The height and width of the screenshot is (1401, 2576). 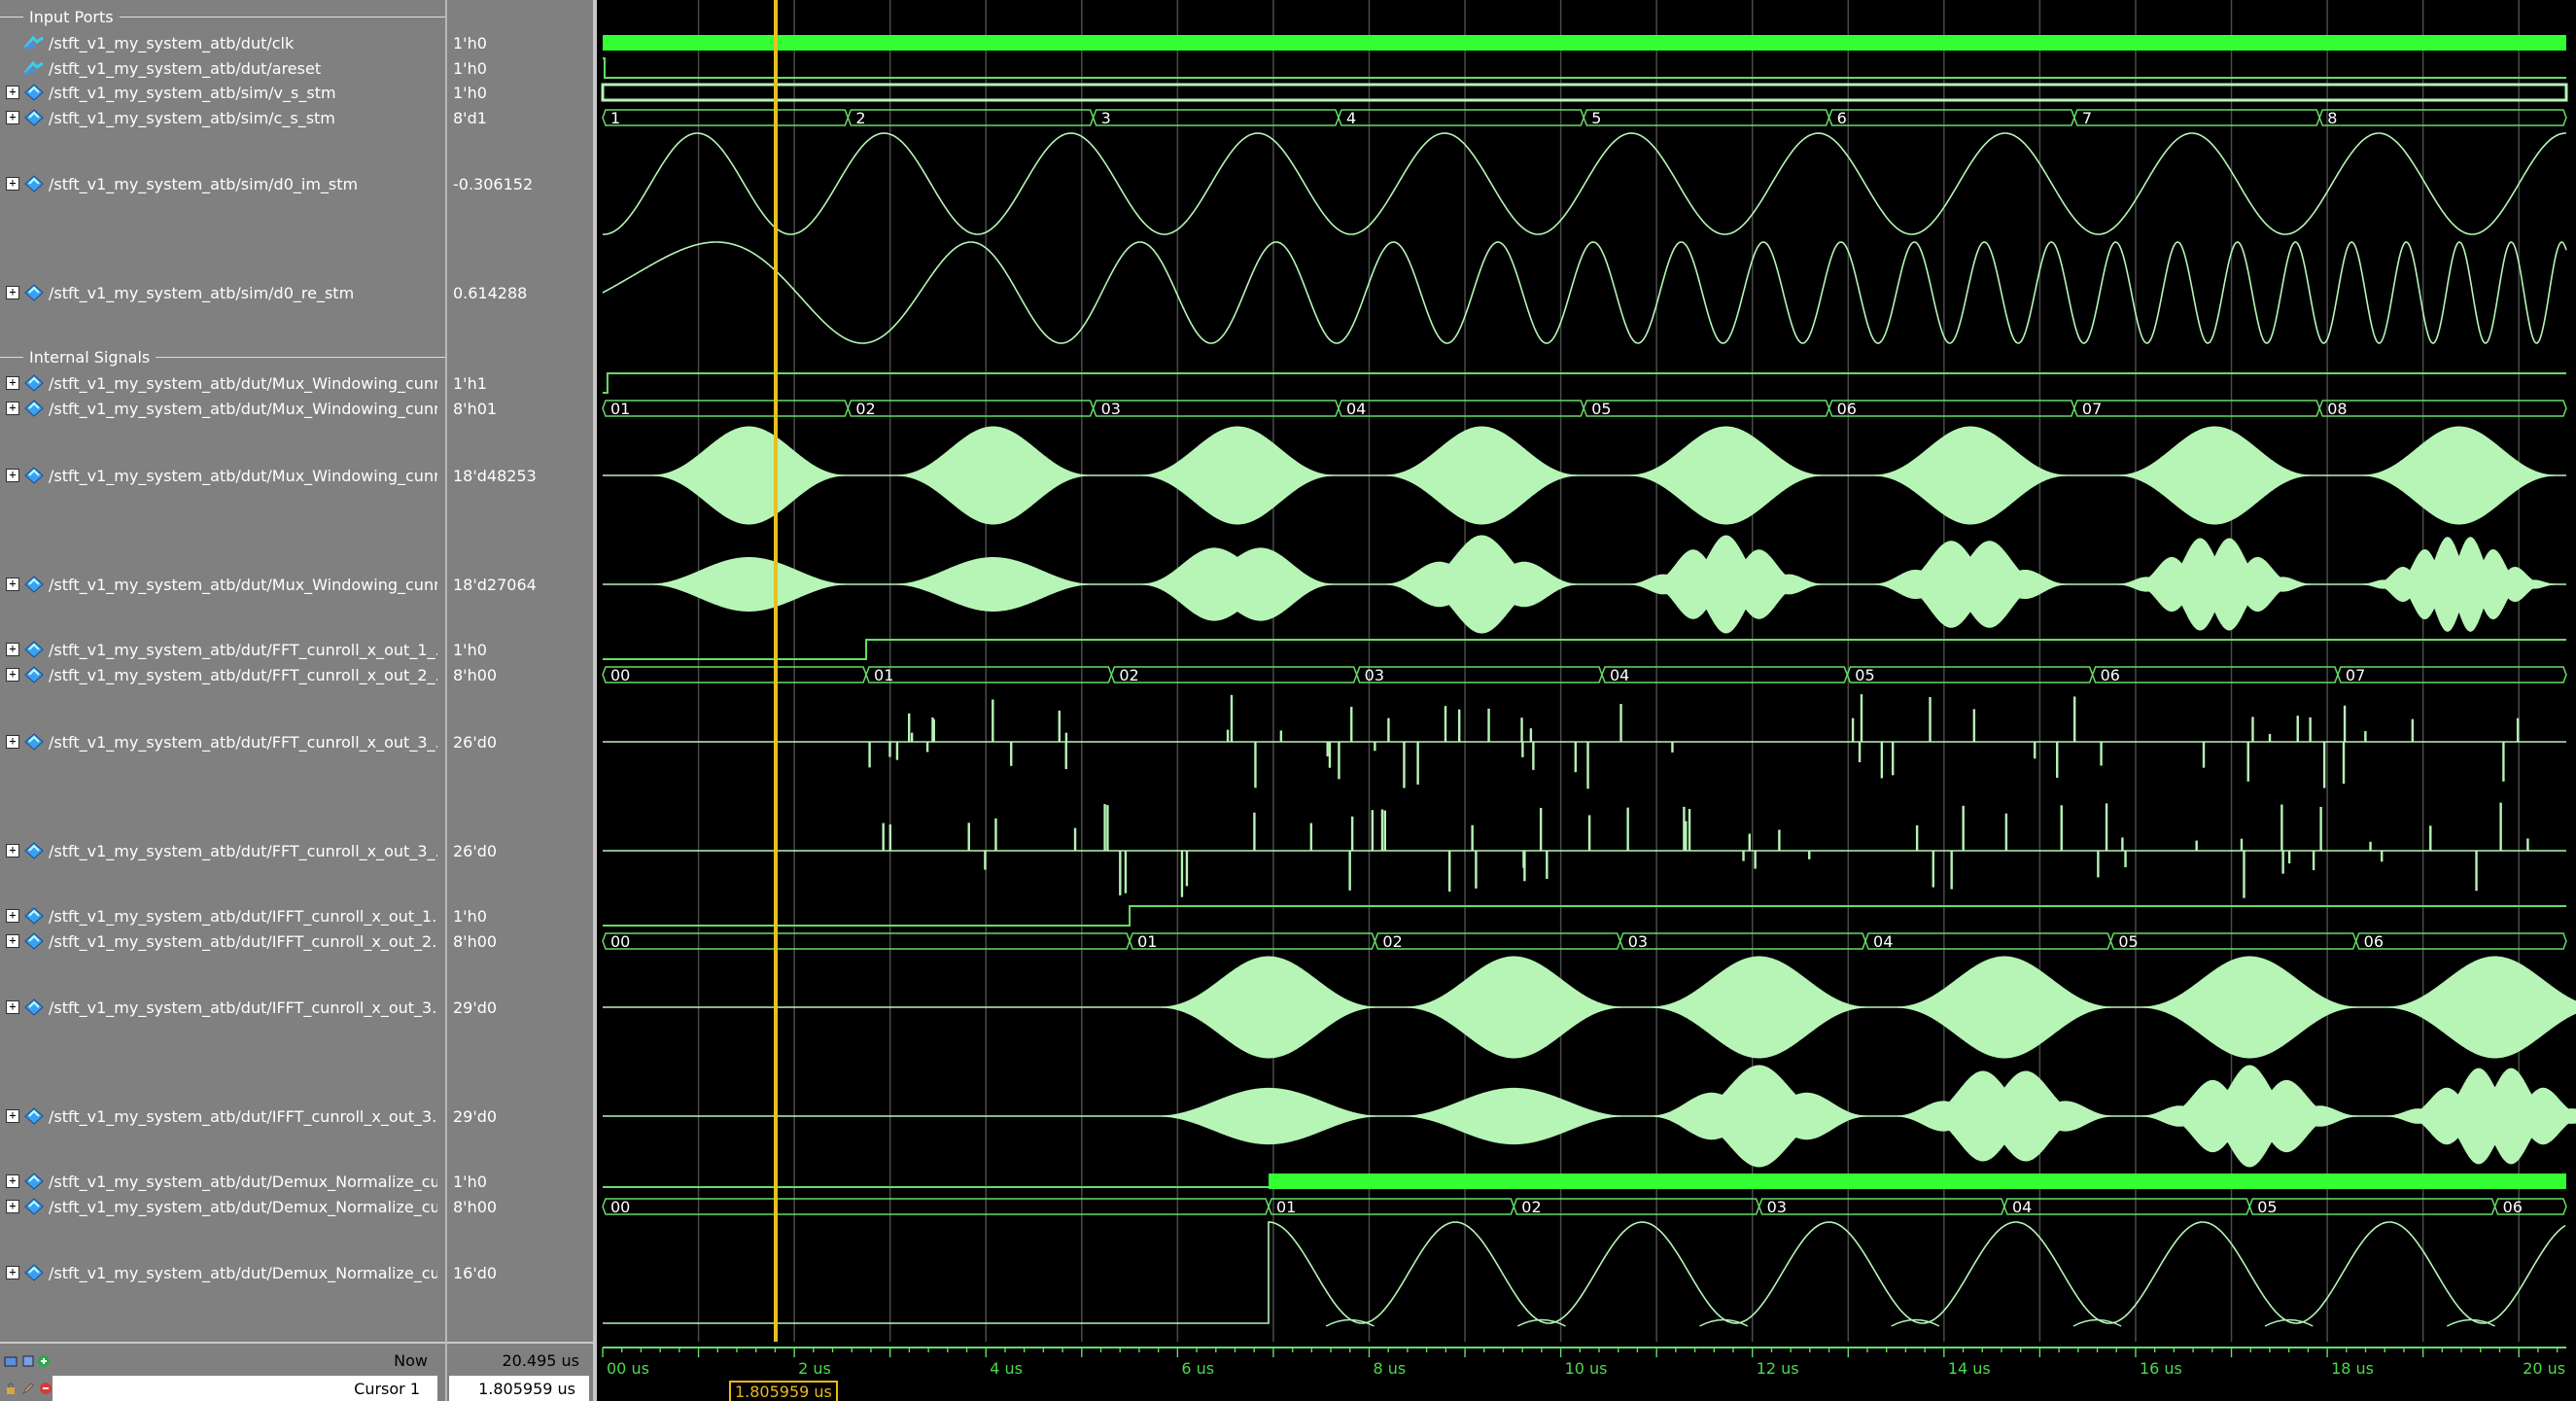 What do you see at coordinates (1584, 183) in the screenshot?
I see `d0_im_stm-waveform` at bounding box center [1584, 183].